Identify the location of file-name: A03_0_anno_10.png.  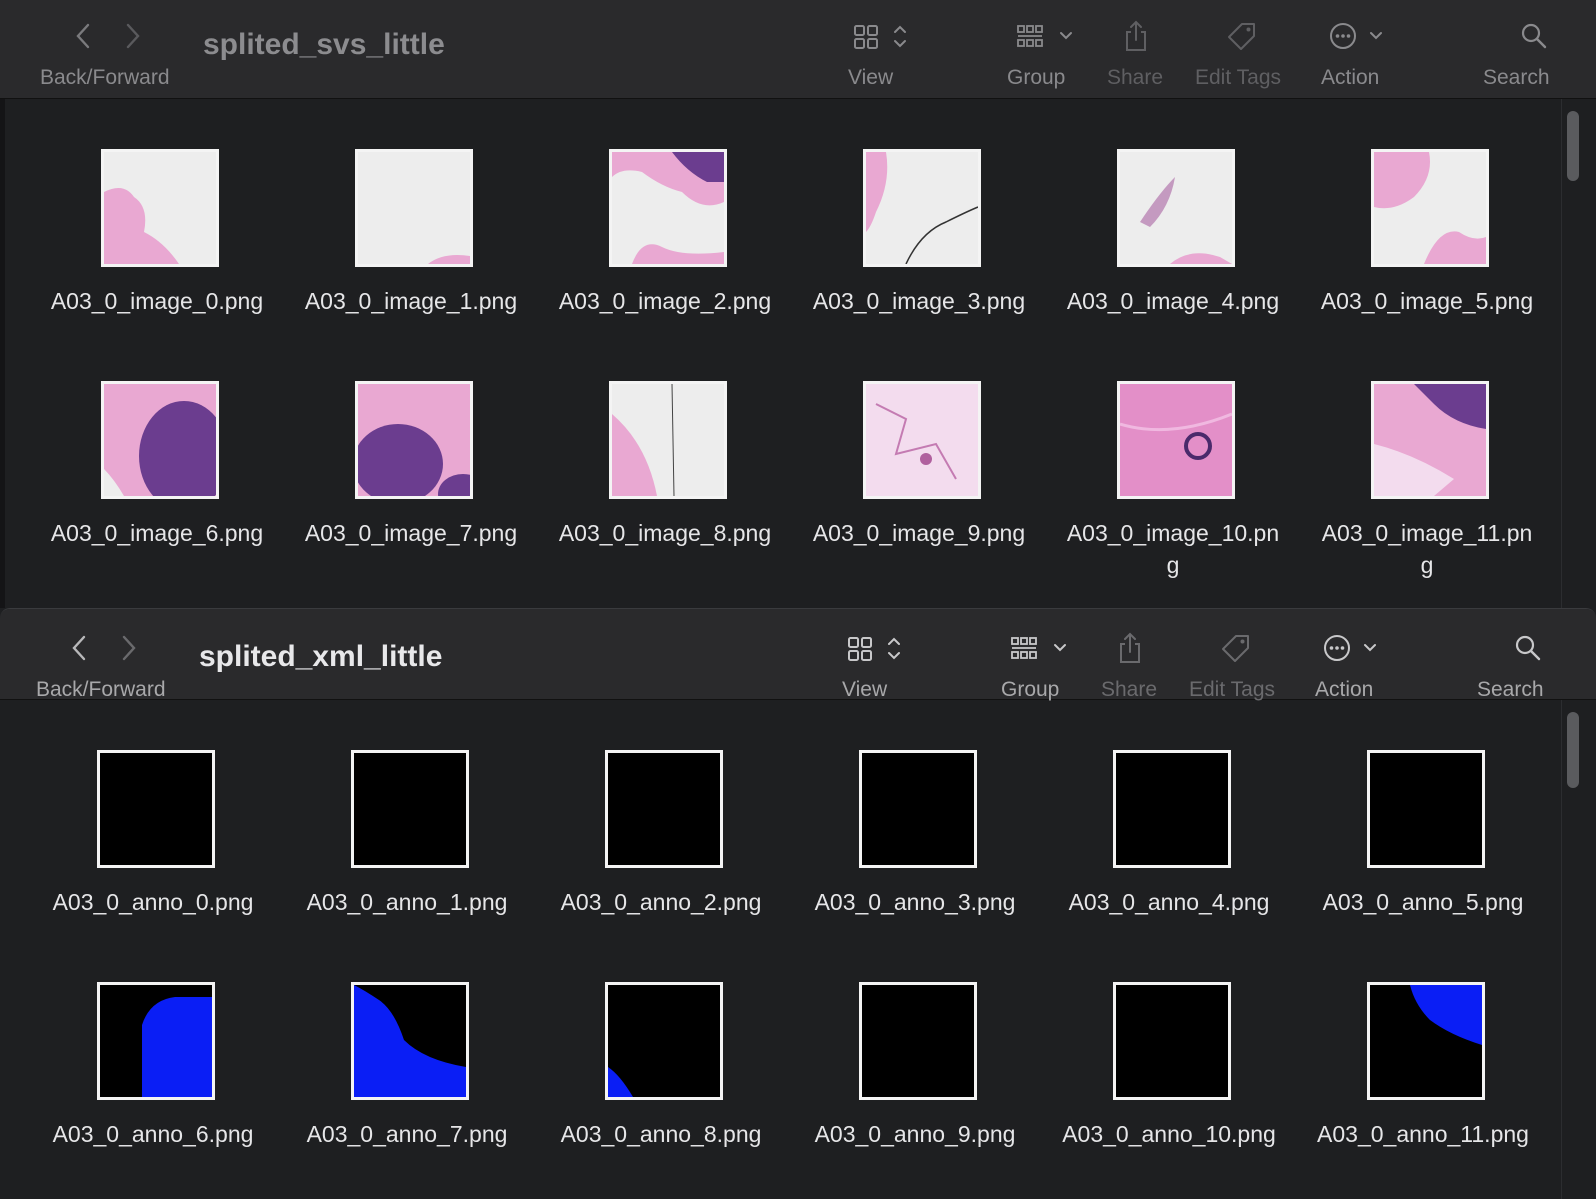
(1169, 1134).